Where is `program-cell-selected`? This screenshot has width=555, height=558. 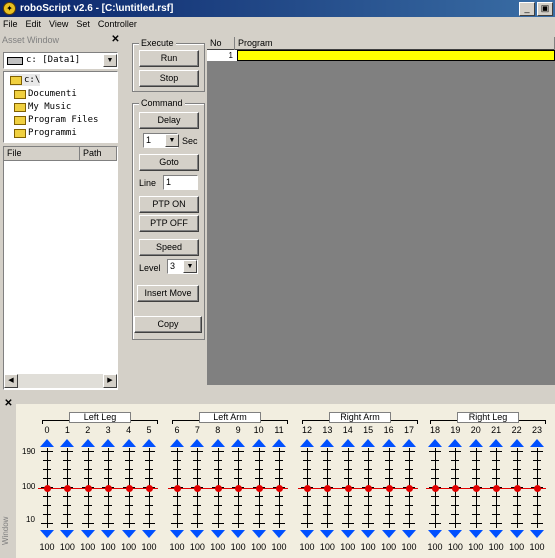 program-cell-selected is located at coordinates (396, 55).